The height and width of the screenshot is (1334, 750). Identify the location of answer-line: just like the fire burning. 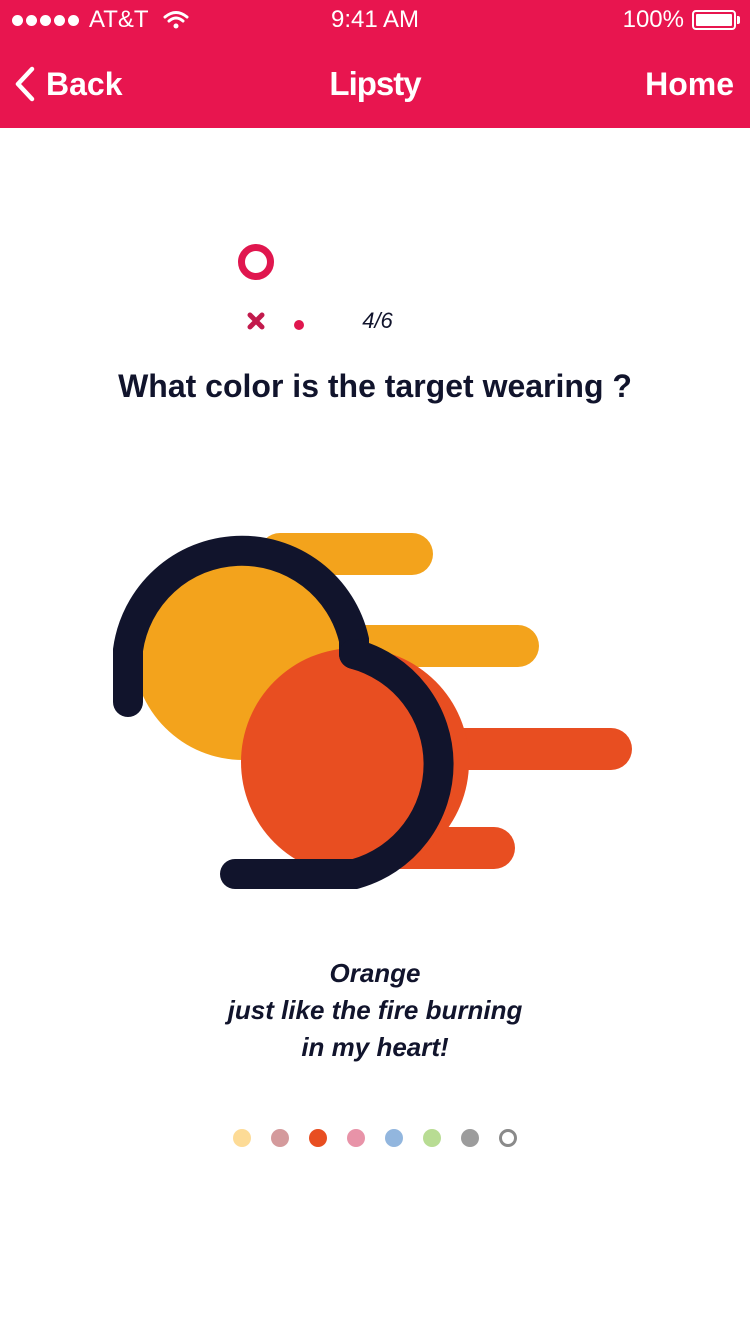
(375, 1010).